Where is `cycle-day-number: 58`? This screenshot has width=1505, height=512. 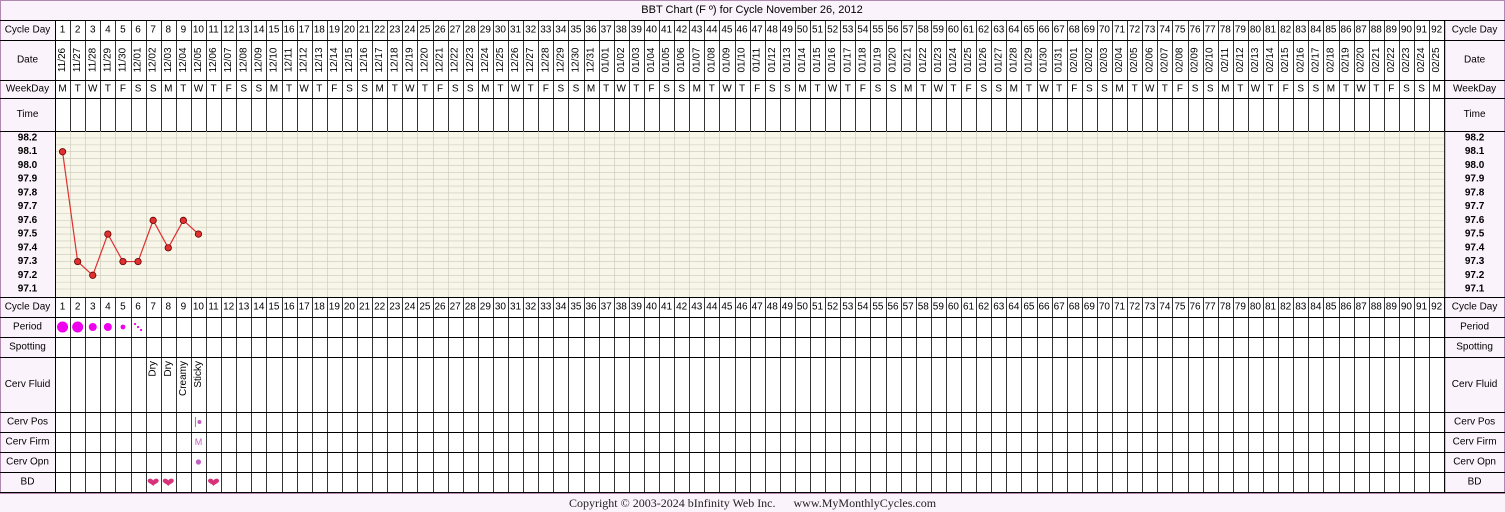
cycle-day-number: 58 is located at coordinates (924, 30).